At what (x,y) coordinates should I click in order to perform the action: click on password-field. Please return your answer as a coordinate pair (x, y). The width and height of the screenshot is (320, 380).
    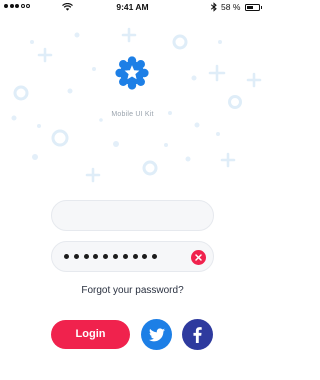
    Looking at the image, I should click on (132, 256).